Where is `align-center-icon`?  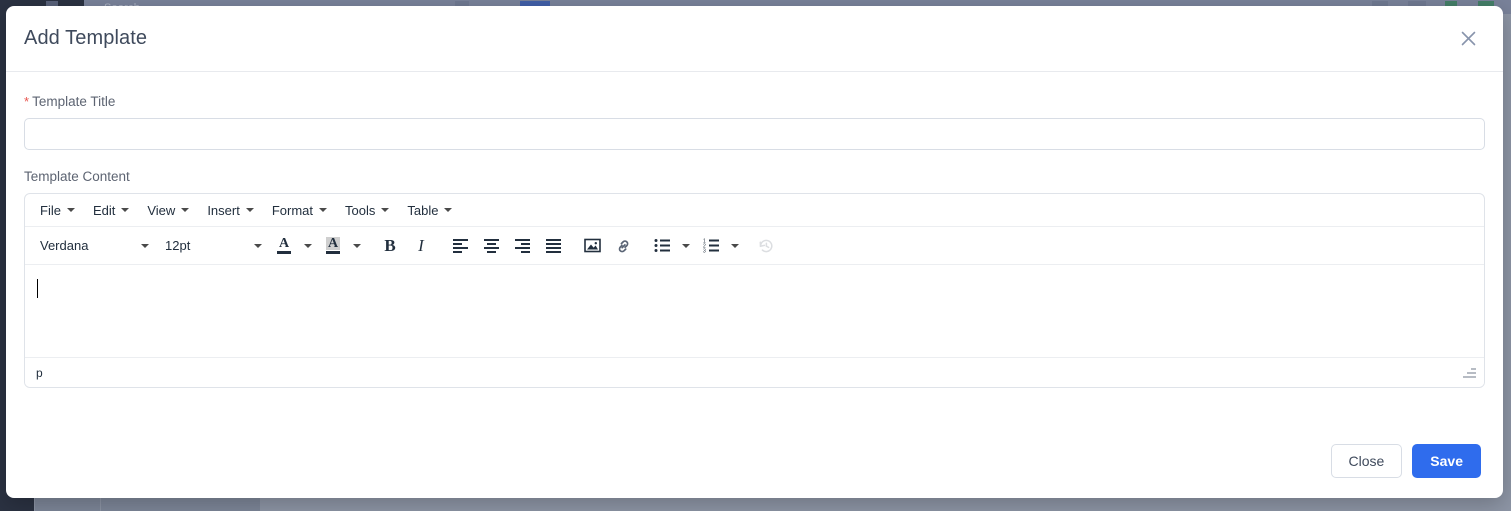
align-center-icon is located at coordinates (491, 246).